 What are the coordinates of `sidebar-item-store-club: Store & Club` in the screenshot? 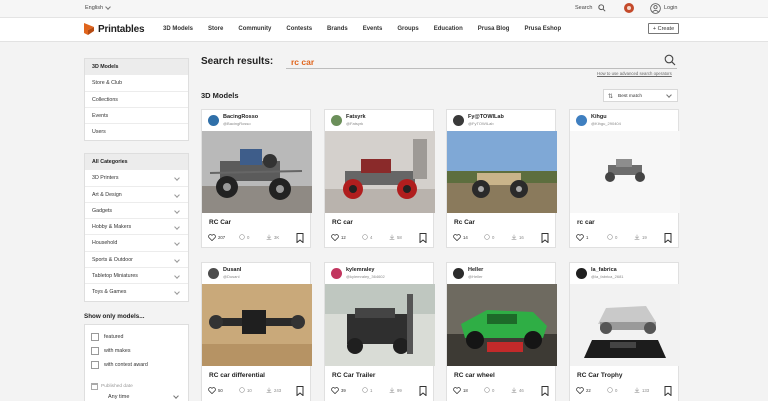 It's located at (136, 83).